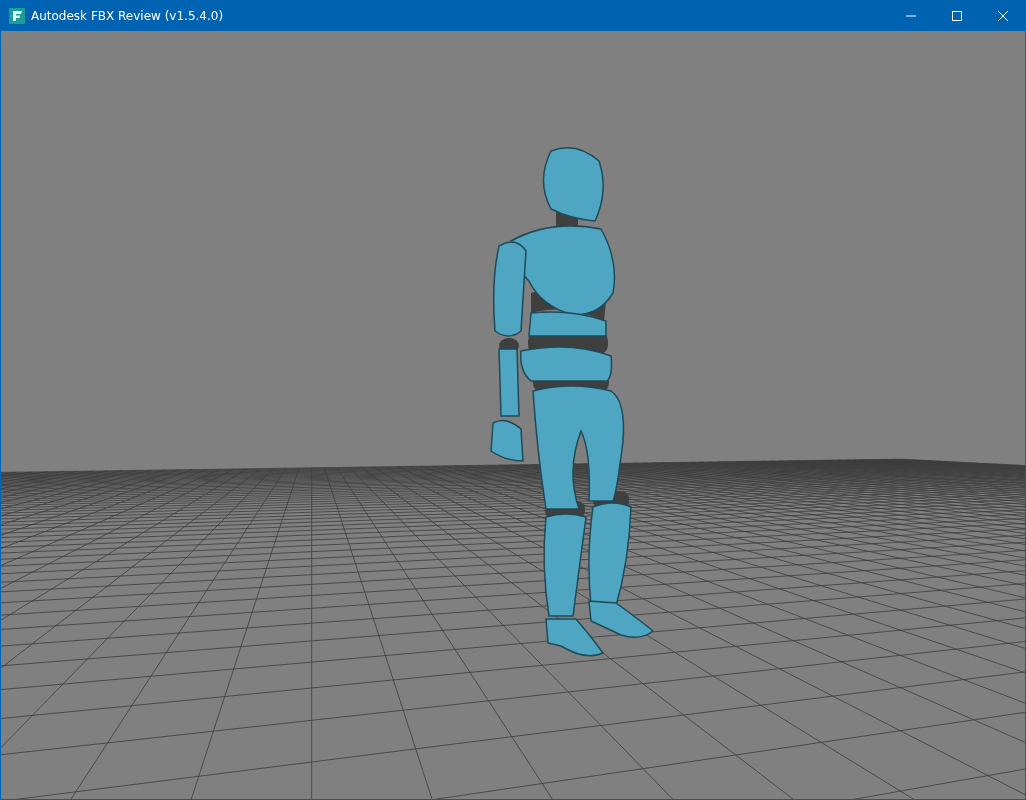 This screenshot has height=800, width=1026. Describe the element at coordinates (127, 15) in the screenshot. I see `window-title: Autodesk FBX Review (v1.5.4.0)` at that location.